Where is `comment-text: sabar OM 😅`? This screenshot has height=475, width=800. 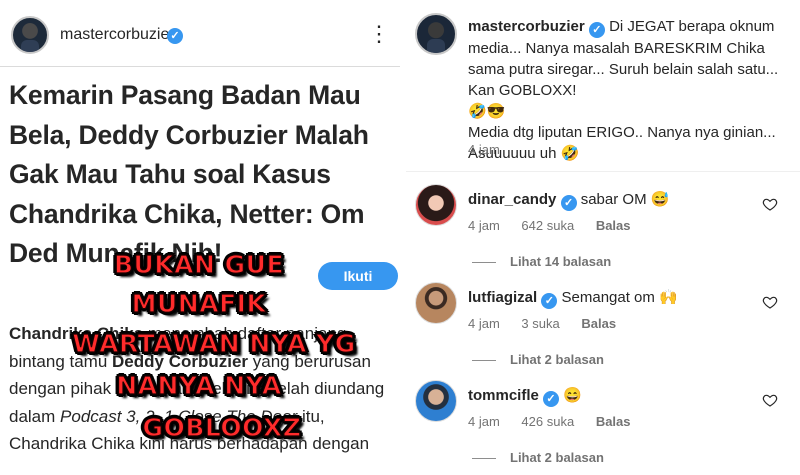
comment-text: sabar OM 😅 is located at coordinates (625, 199).